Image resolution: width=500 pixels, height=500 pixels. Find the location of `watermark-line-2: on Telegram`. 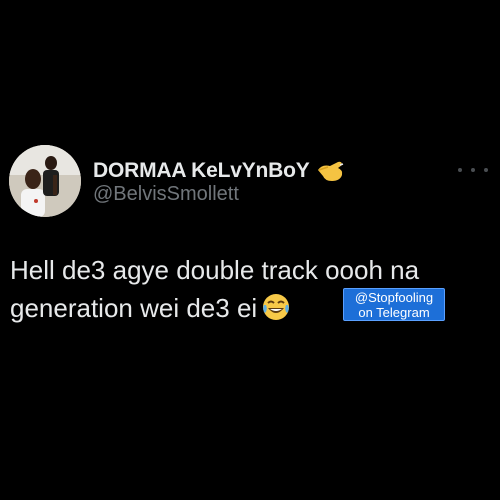

watermark-line-2: on Telegram is located at coordinates (394, 312).